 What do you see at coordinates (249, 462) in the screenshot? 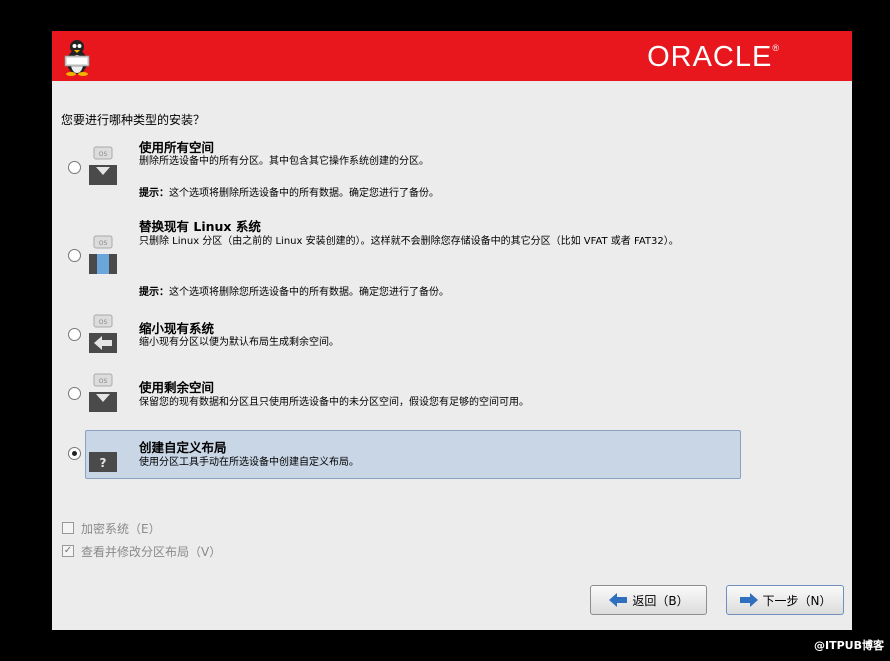
I see `option-description: 使用分区工具手动在所选设备中创建自定义布局。` at bounding box center [249, 462].